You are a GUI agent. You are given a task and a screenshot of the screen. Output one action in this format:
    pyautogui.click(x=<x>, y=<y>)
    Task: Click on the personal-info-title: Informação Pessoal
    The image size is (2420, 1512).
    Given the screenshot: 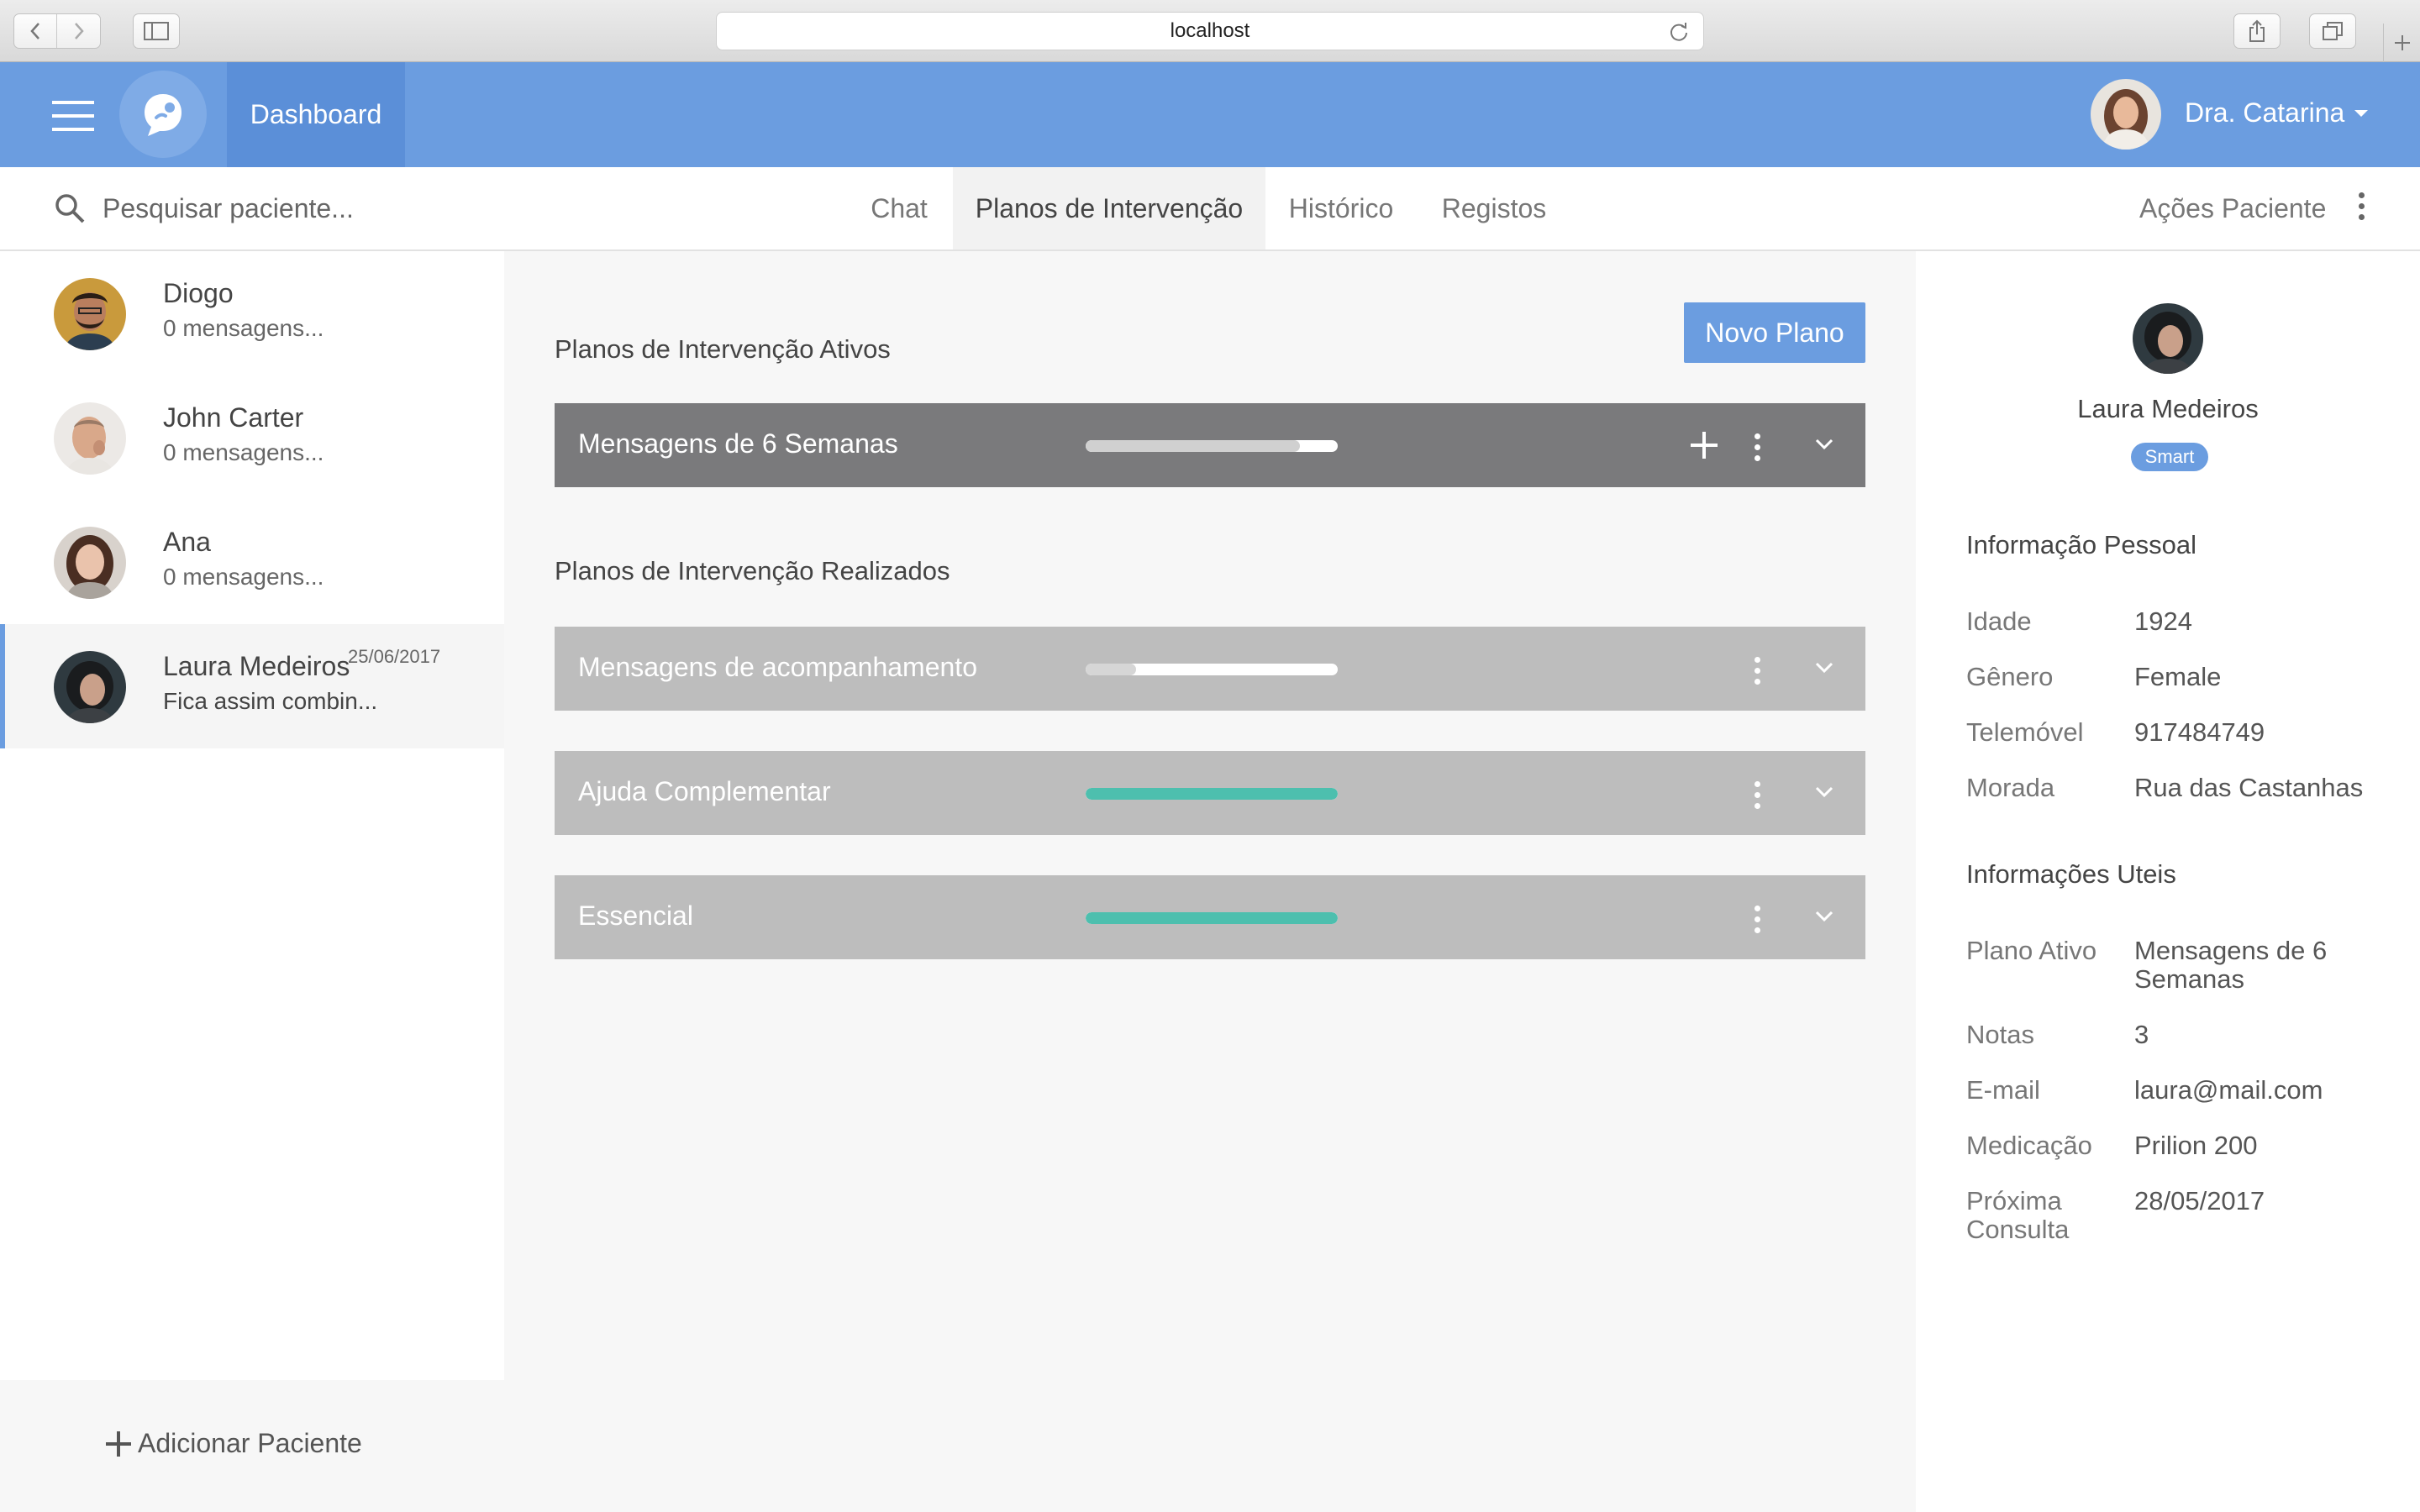 What is the action you would take?
    pyautogui.click(x=2081, y=544)
    